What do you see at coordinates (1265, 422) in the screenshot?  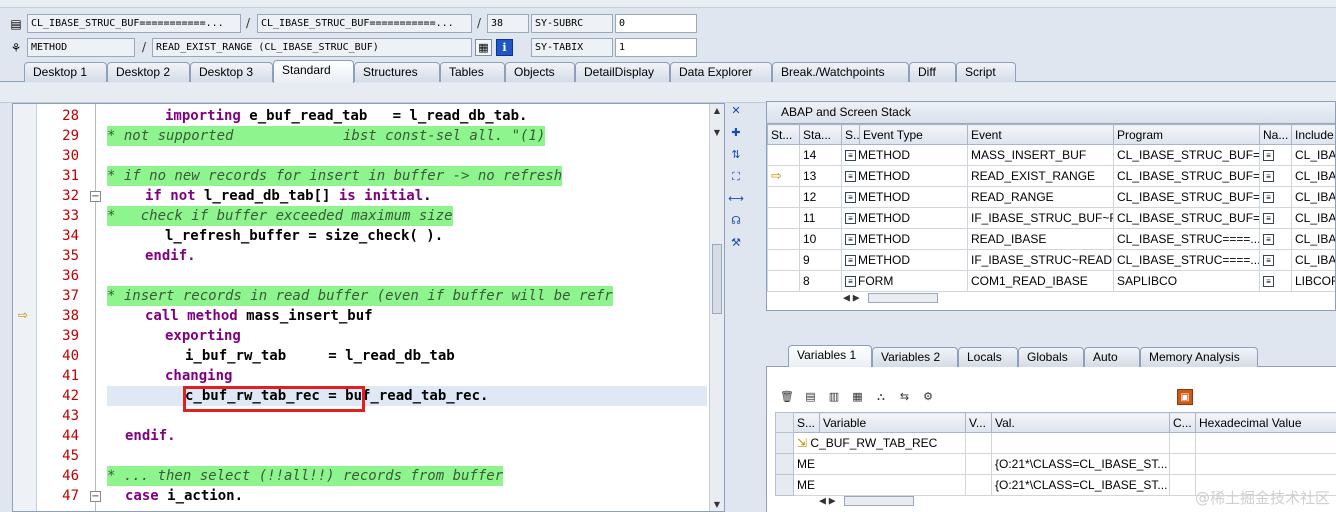 I see `column-header: Hexadecimal Value` at bounding box center [1265, 422].